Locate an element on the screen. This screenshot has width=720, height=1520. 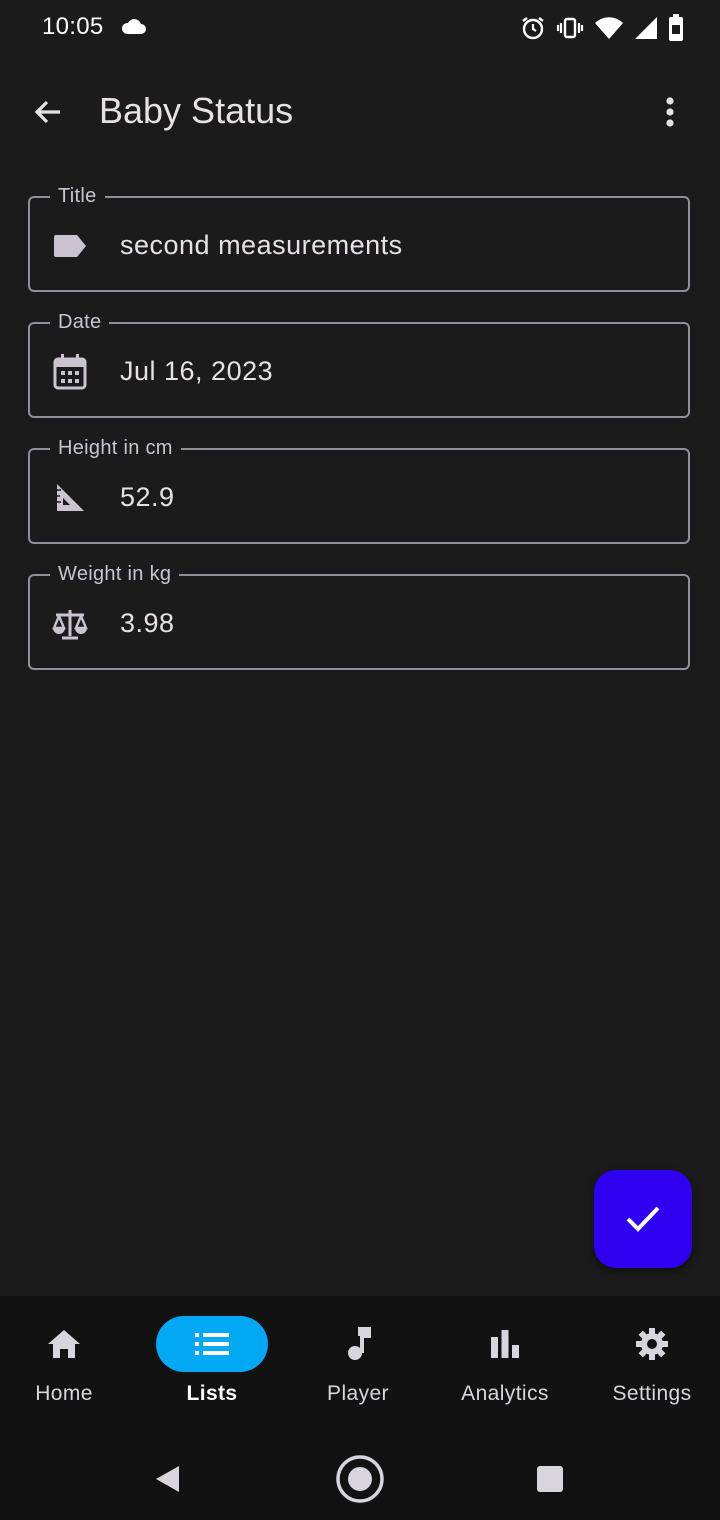
system-recents-button is located at coordinates (550, 1479).